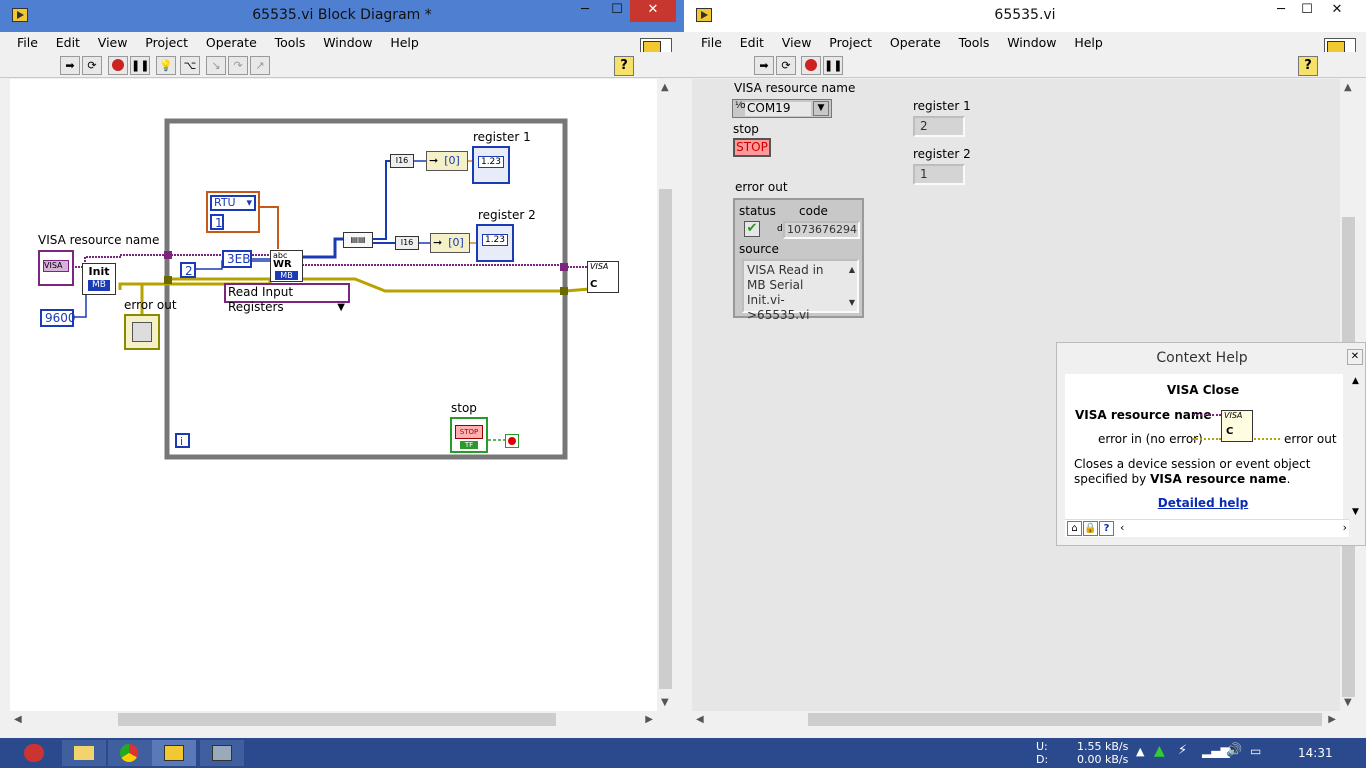  What do you see at coordinates (469, 435) in the screenshot?
I see `stop-terminal: STOP TF` at bounding box center [469, 435].